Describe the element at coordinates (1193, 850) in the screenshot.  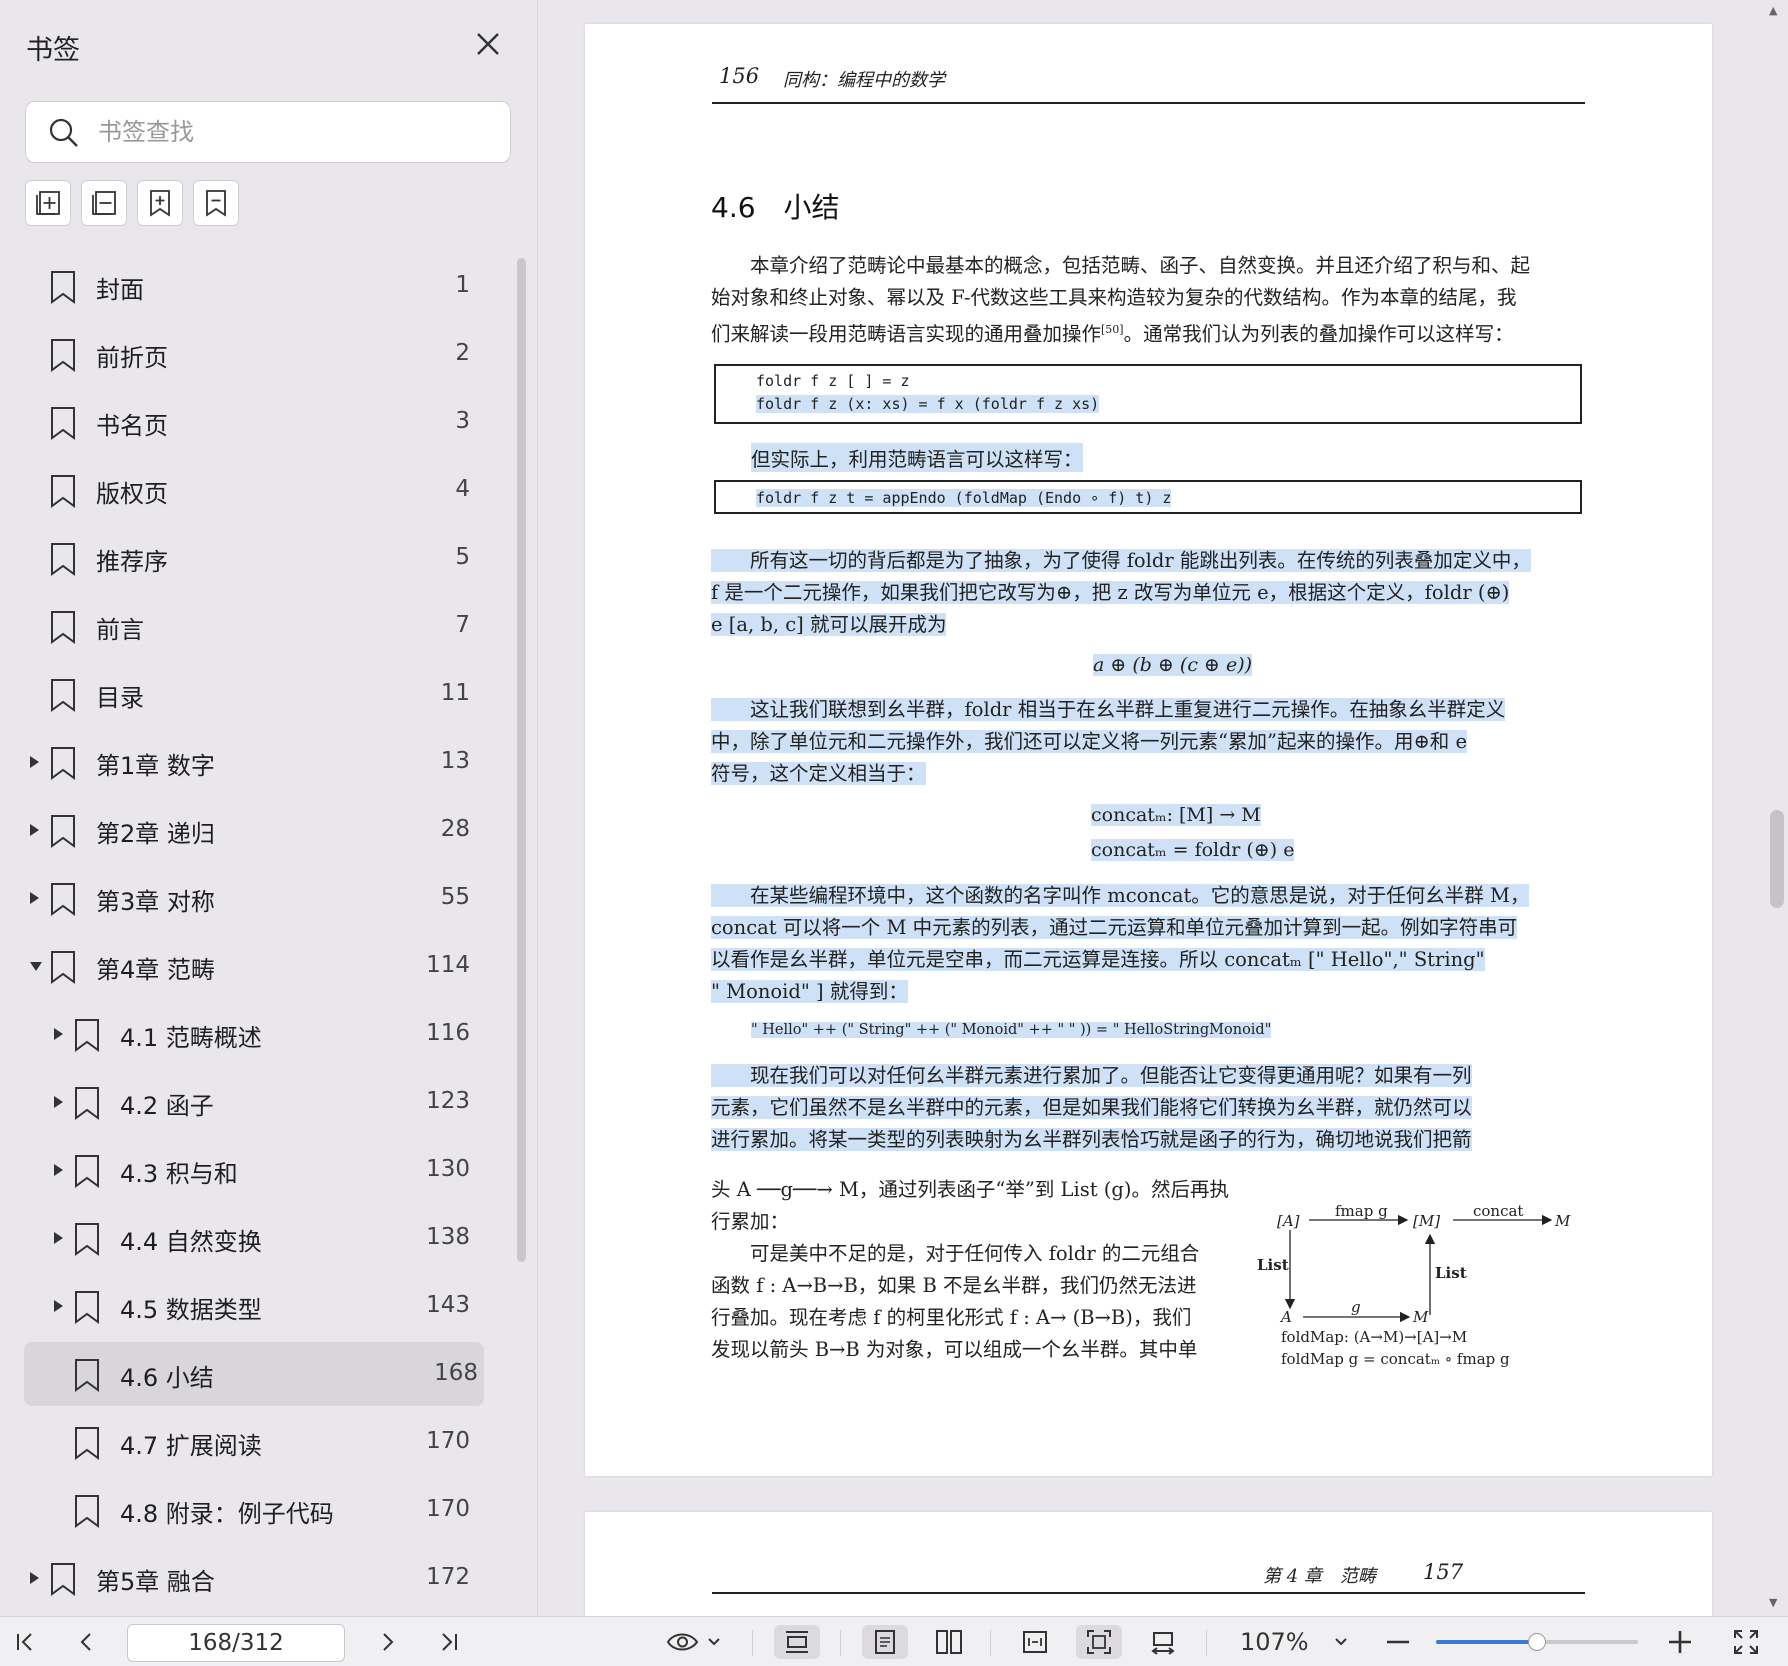
I see `equation-concat-def: concatₘ = foldr (⊕) e` at that location.